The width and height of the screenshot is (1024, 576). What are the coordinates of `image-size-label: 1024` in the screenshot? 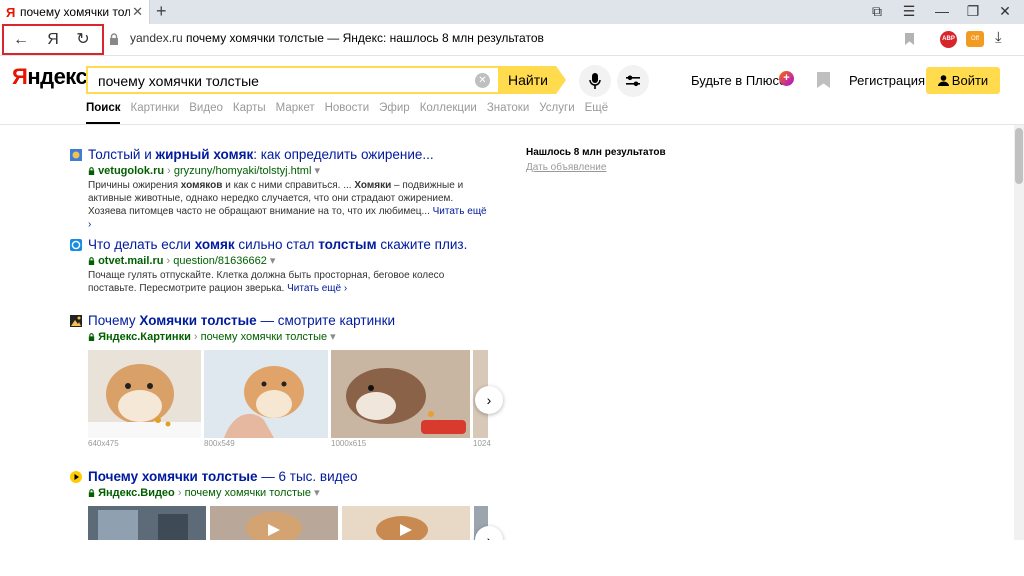 It's located at (482, 443).